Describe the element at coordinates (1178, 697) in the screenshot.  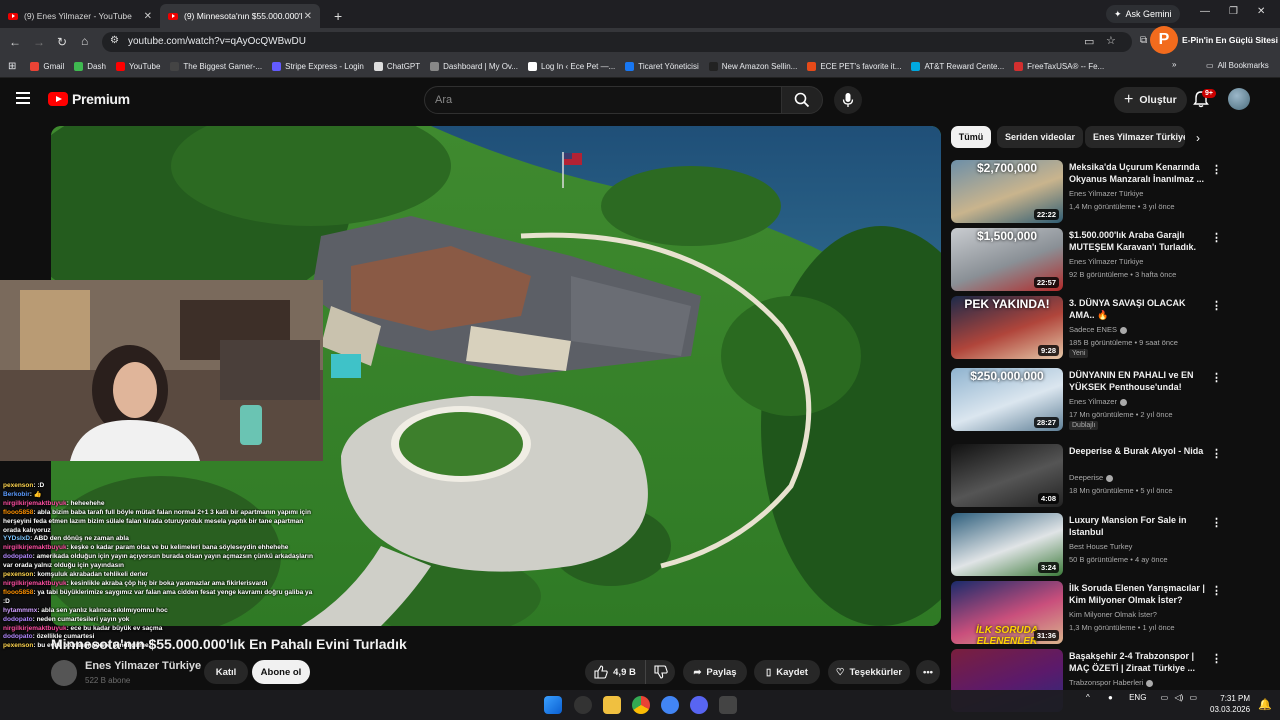
I see `volume-icon: ◁)` at that location.